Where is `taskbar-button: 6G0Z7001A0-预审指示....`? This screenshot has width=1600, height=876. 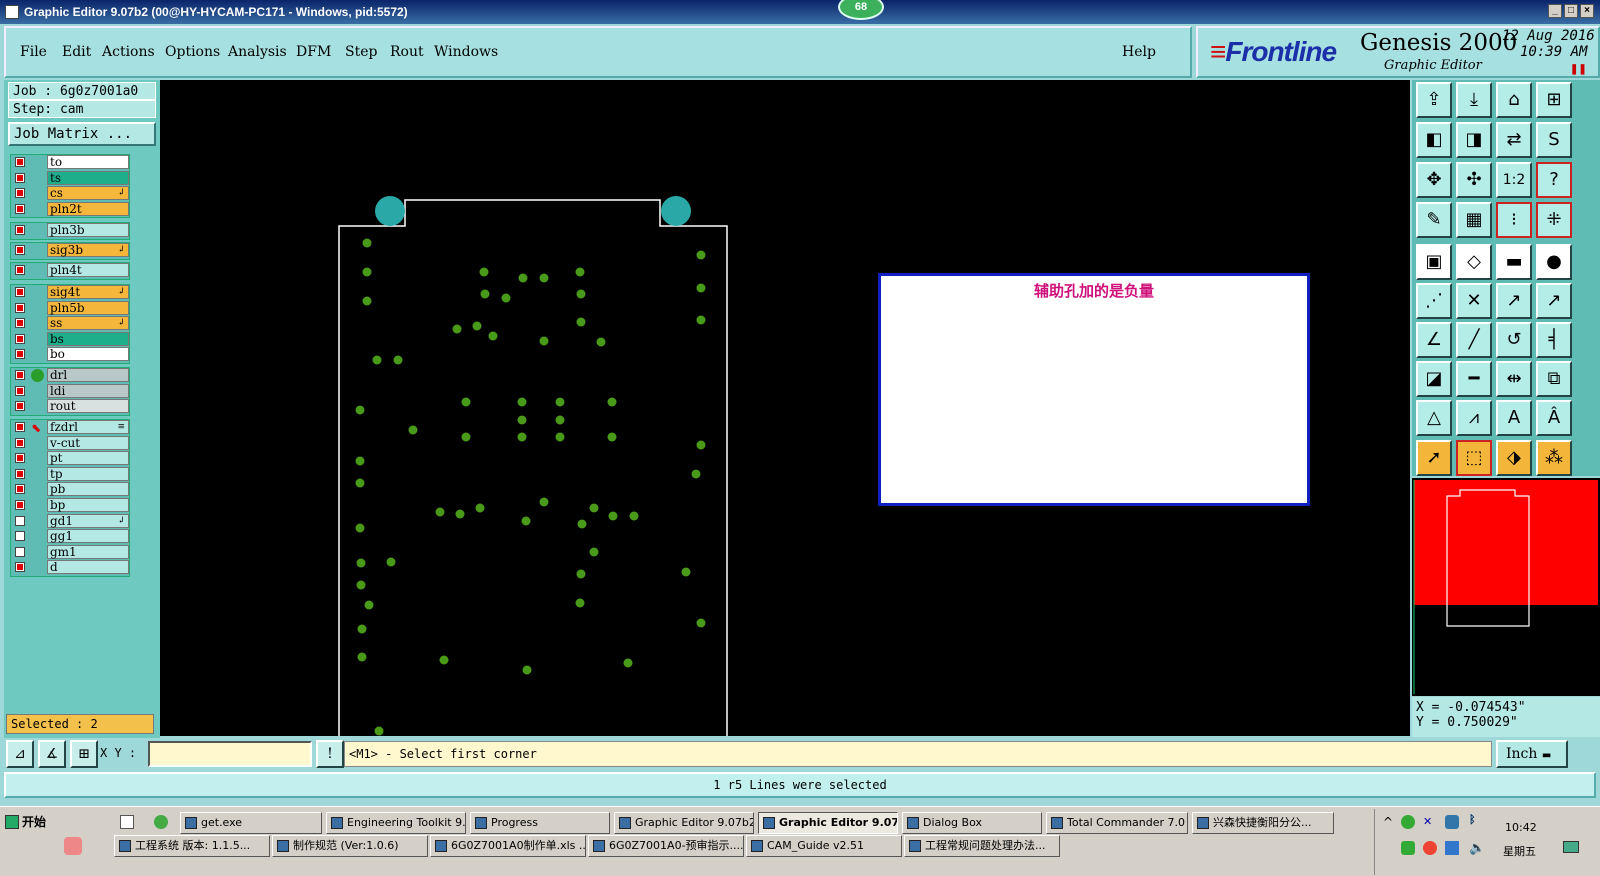 taskbar-button: 6G0Z7001A0-预审指示.... is located at coordinates (666, 846).